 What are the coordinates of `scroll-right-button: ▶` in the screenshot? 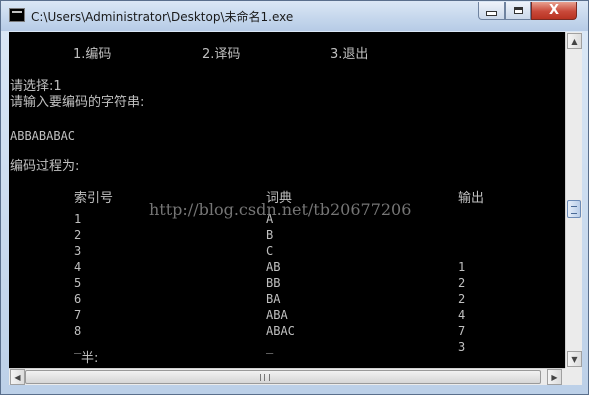 It's located at (554, 377).